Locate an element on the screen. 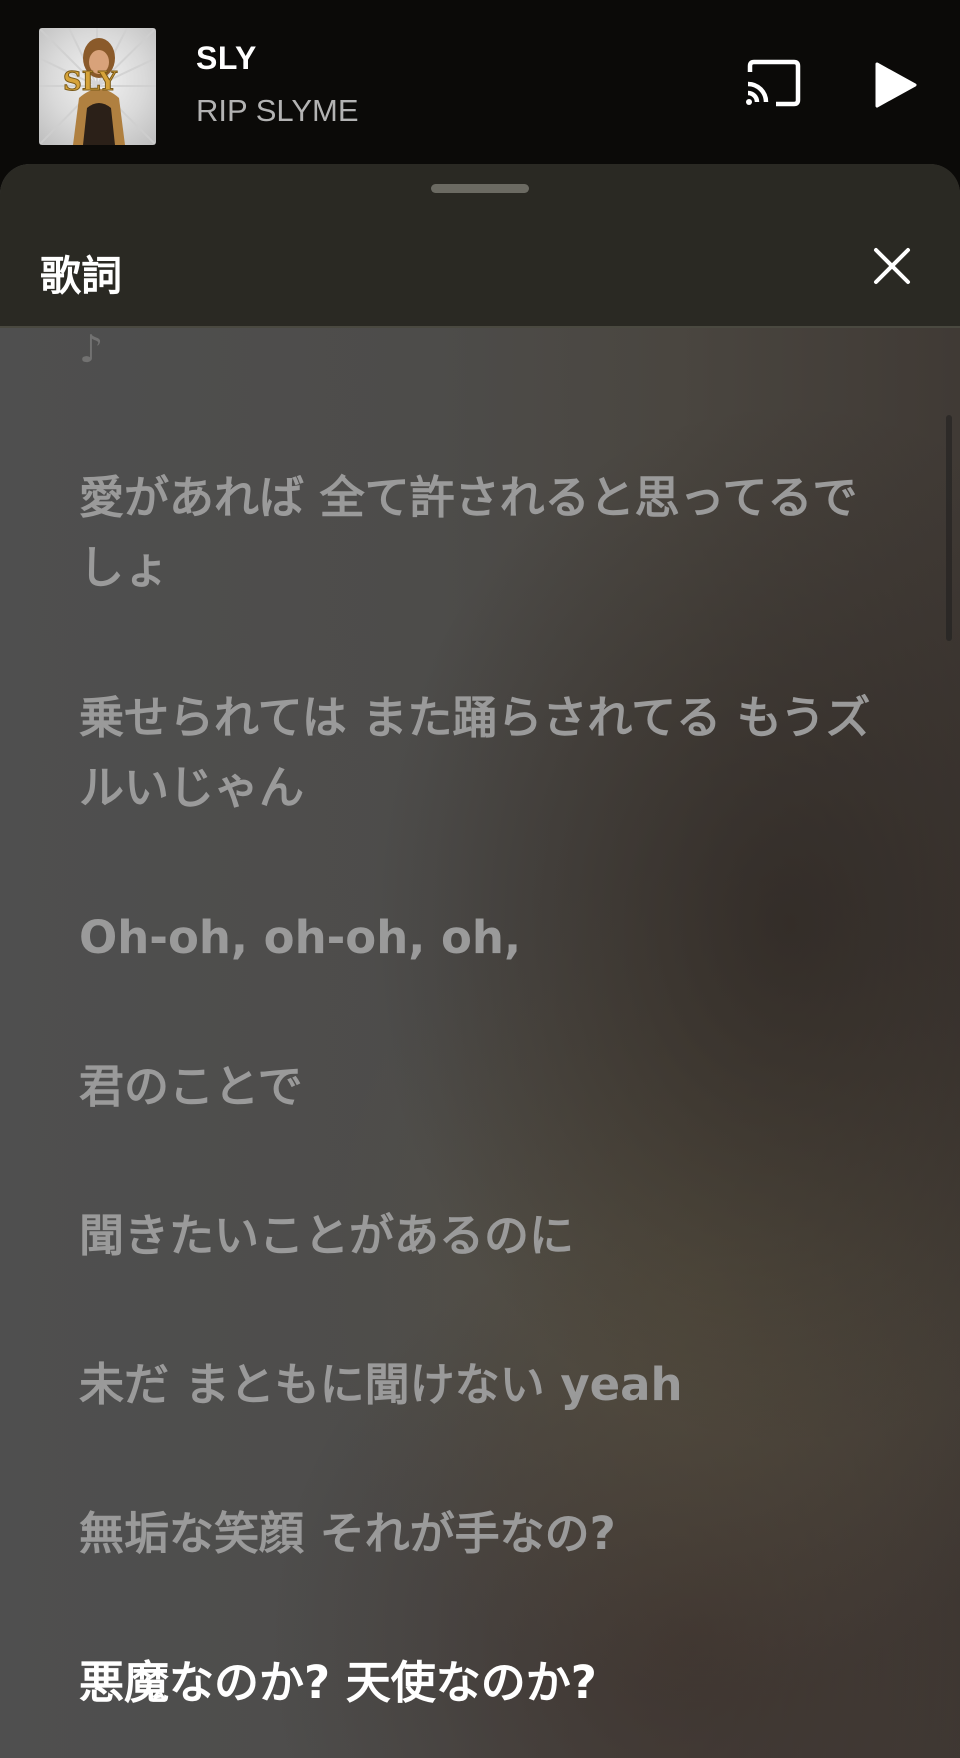 The height and width of the screenshot is (1758, 960). drag-handle is located at coordinates (480, 188).